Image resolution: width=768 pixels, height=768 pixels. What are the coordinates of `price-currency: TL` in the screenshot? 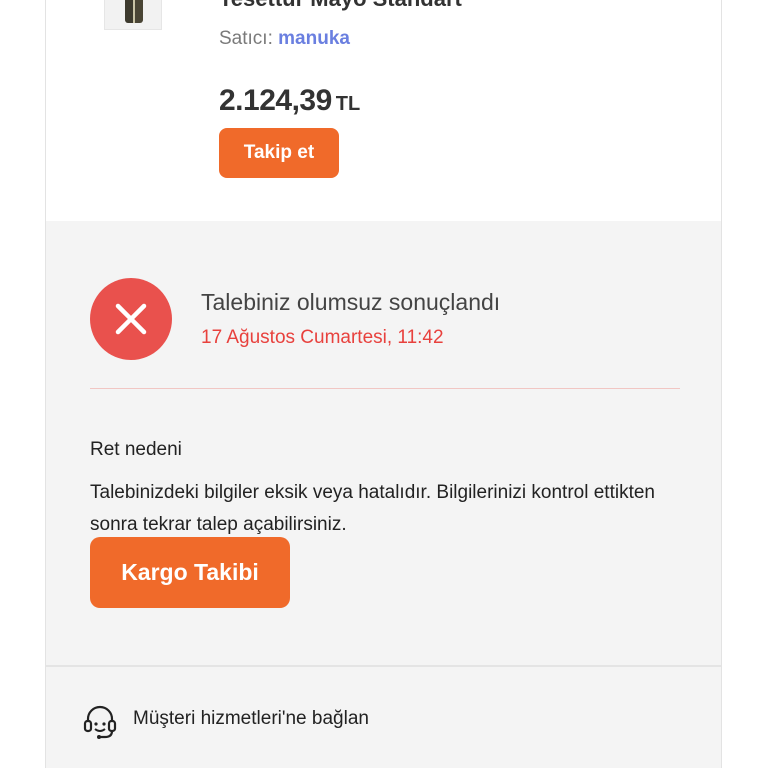 It's located at (348, 104).